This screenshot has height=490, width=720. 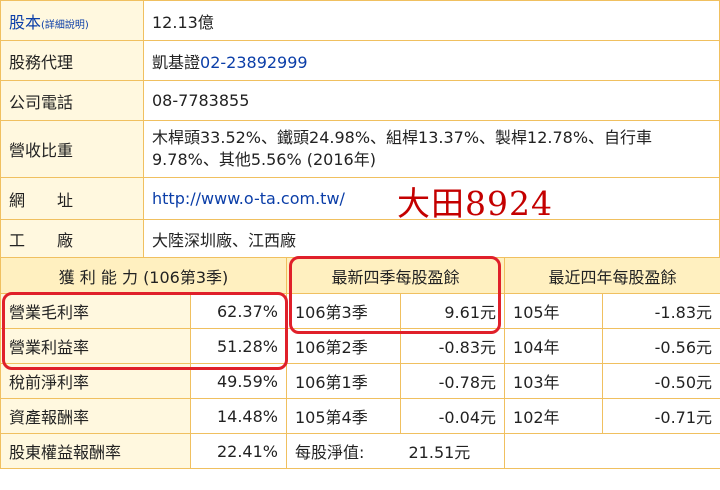 I want to click on stock-agent-name: 凱基證, so click(x=176, y=62).